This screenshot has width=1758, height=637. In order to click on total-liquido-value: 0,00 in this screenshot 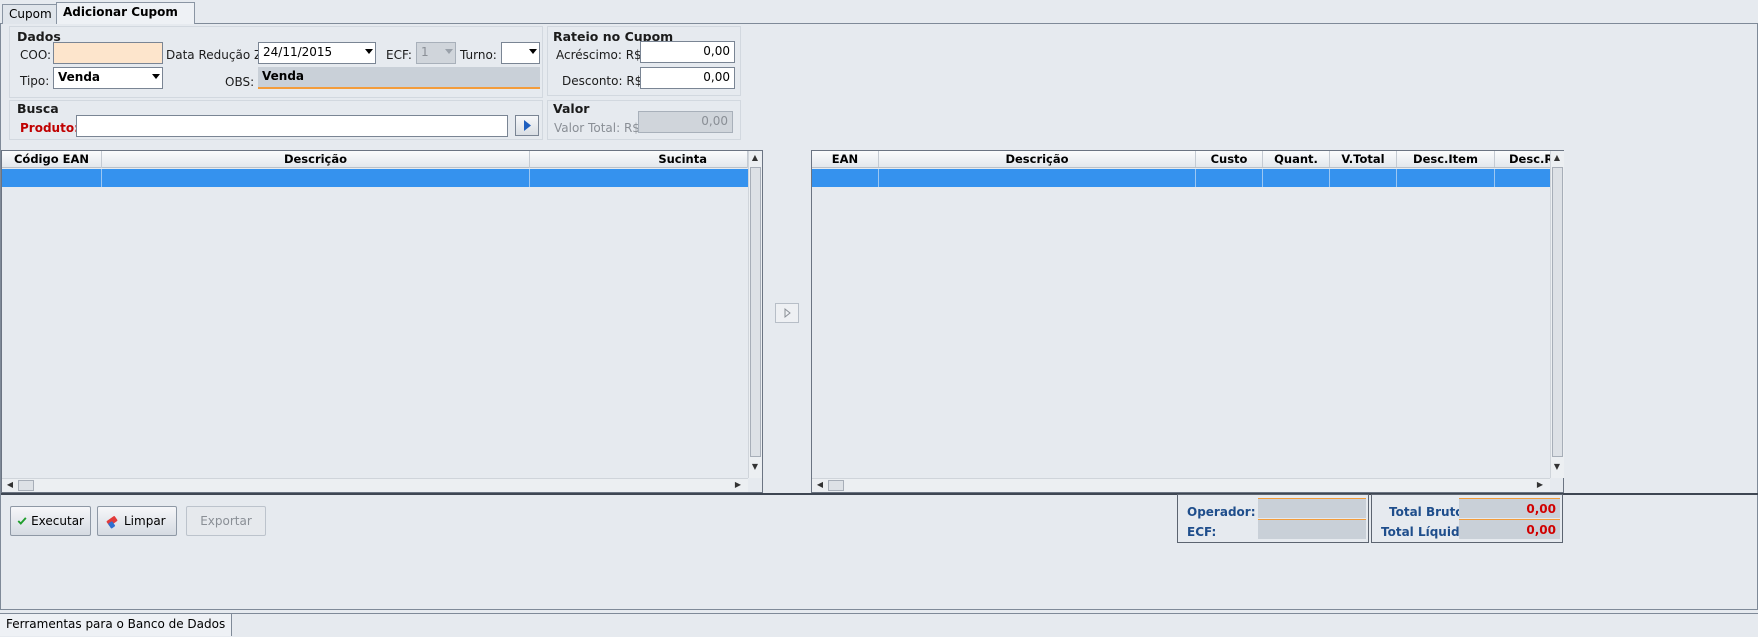, I will do `click(1509, 529)`.